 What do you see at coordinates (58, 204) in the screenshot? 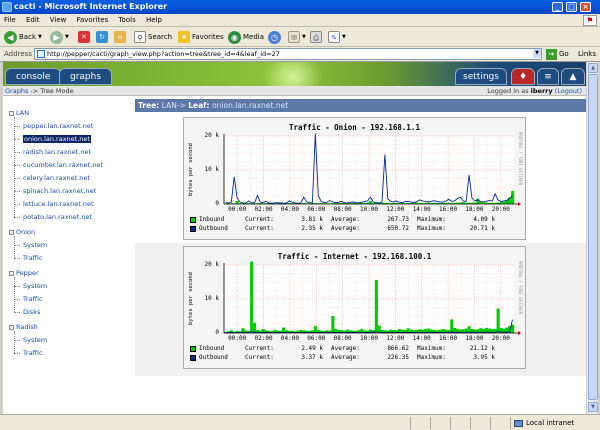
I see `tree-leaf-node: lettuce.lan.raxnet.net` at bounding box center [58, 204].